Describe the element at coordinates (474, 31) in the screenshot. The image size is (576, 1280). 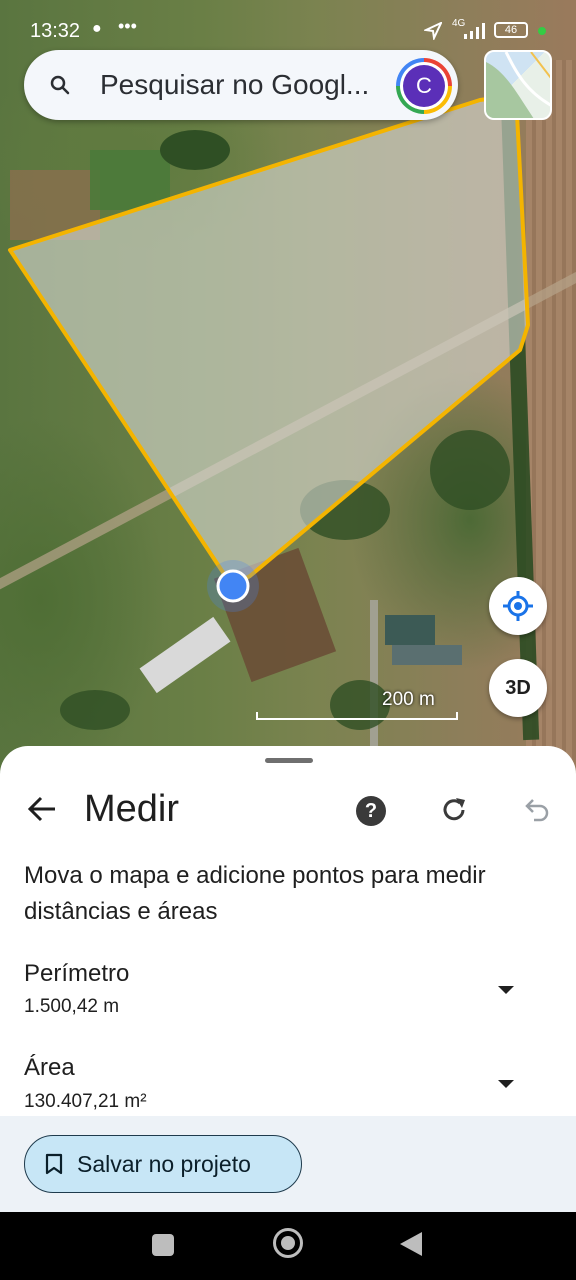
I see `signal-icon` at that location.